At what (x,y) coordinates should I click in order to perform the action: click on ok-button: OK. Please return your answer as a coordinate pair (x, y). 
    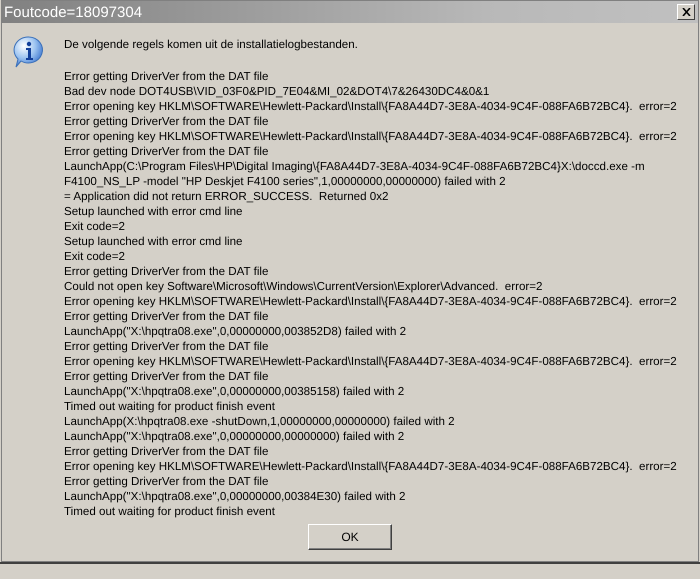
    Looking at the image, I should click on (350, 537).